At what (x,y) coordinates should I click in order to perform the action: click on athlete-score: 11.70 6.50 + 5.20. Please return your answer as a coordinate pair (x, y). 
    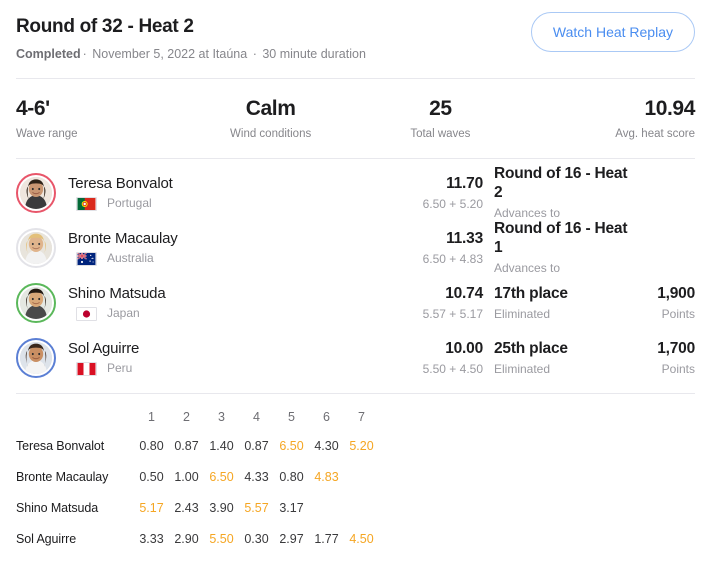
    Looking at the image, I should click on (433, 193).